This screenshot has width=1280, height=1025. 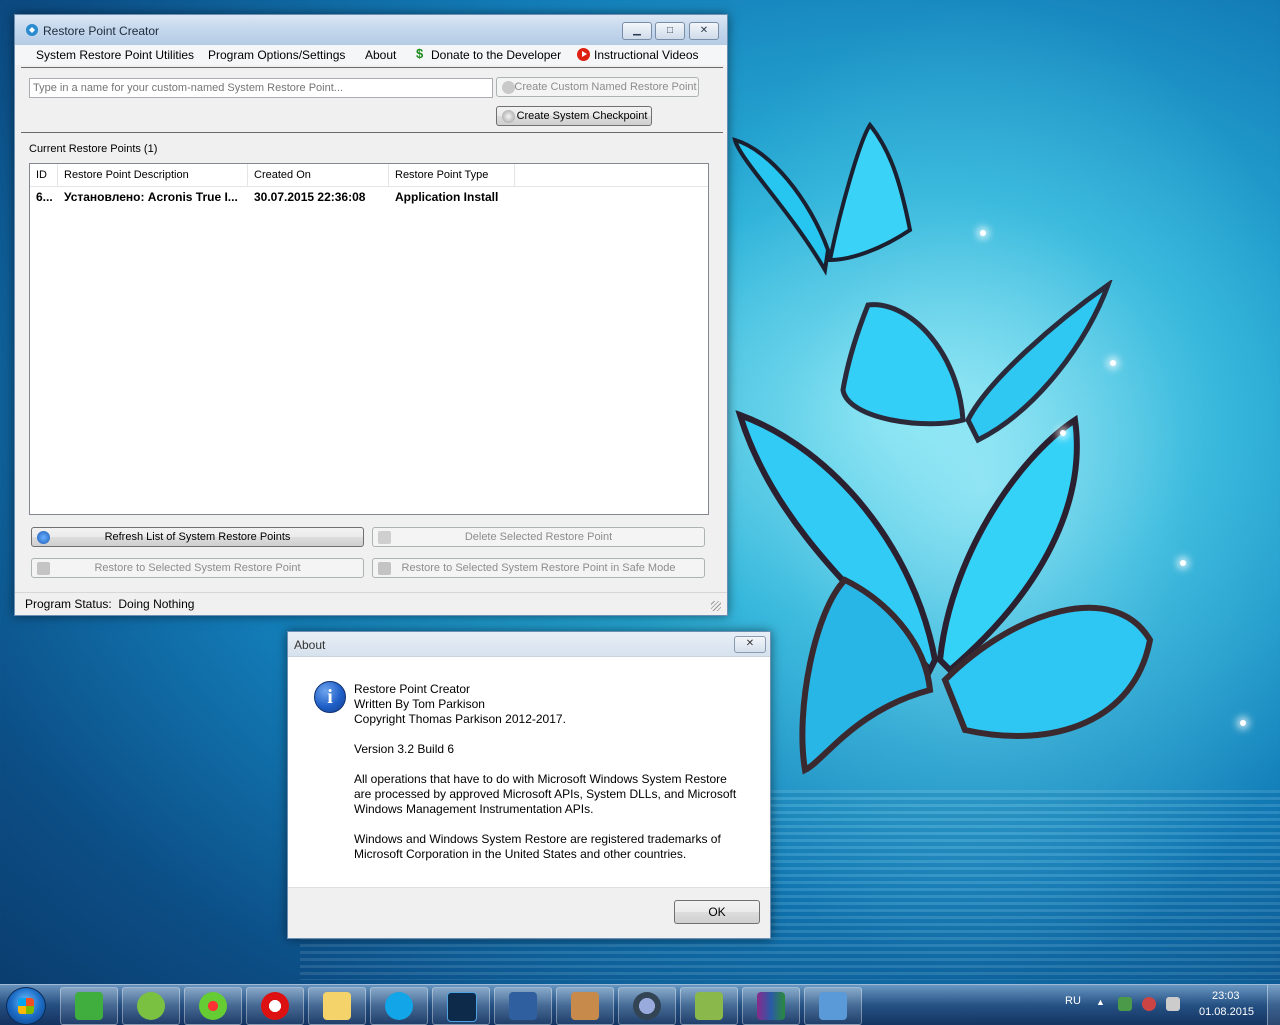 I want to click on create-system-checkpoint-button: Create System Checkpoint, so click(x=574, y=116).